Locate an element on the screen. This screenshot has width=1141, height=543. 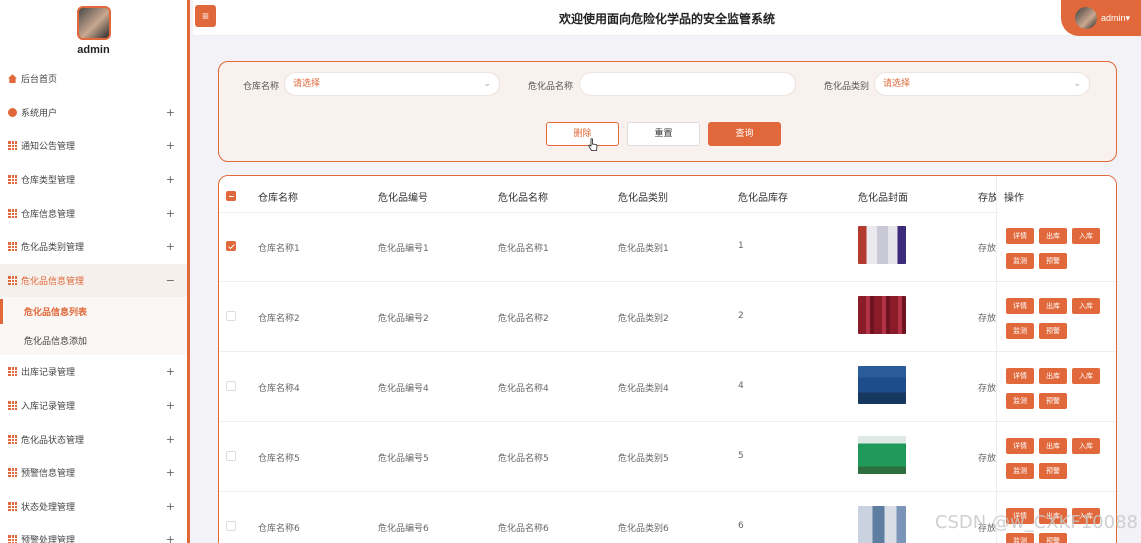
sidebar-item: 状态处理管理 + is located at coordinates (93, 507).